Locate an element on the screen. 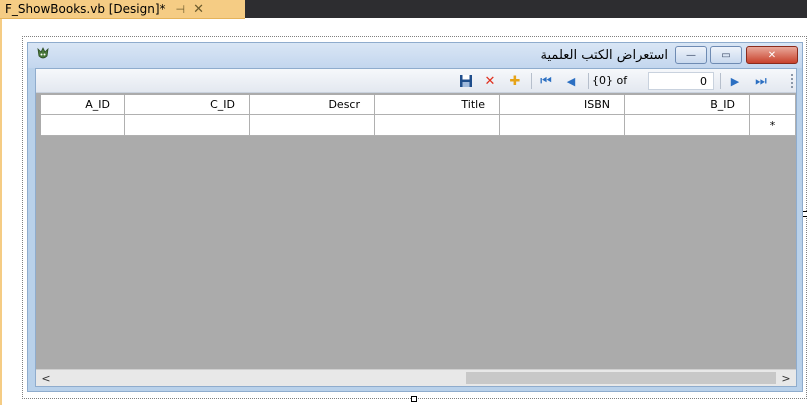  column-header-b-id: B_ID is located at coordinates (687, 105).